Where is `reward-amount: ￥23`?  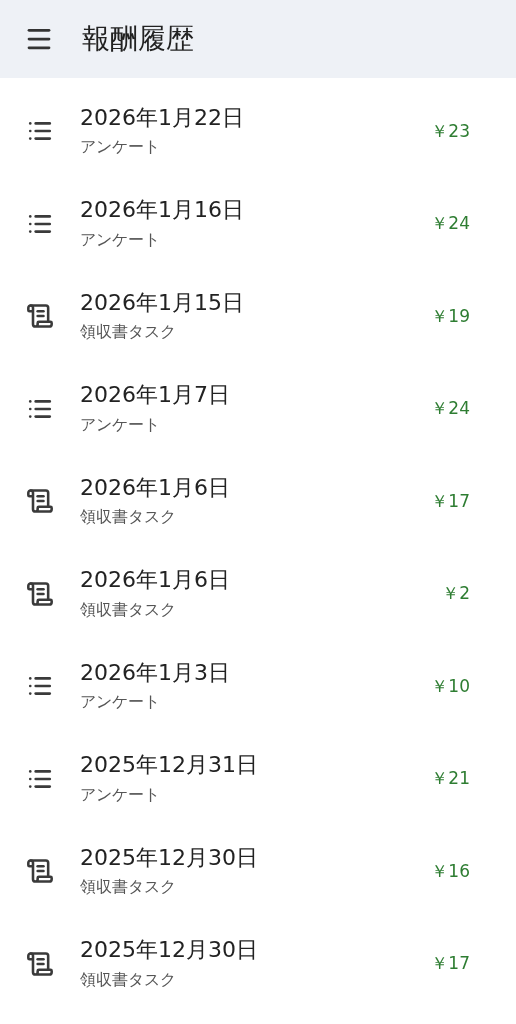
reward-amount: ￥23 is located at coordinates (450, 131).